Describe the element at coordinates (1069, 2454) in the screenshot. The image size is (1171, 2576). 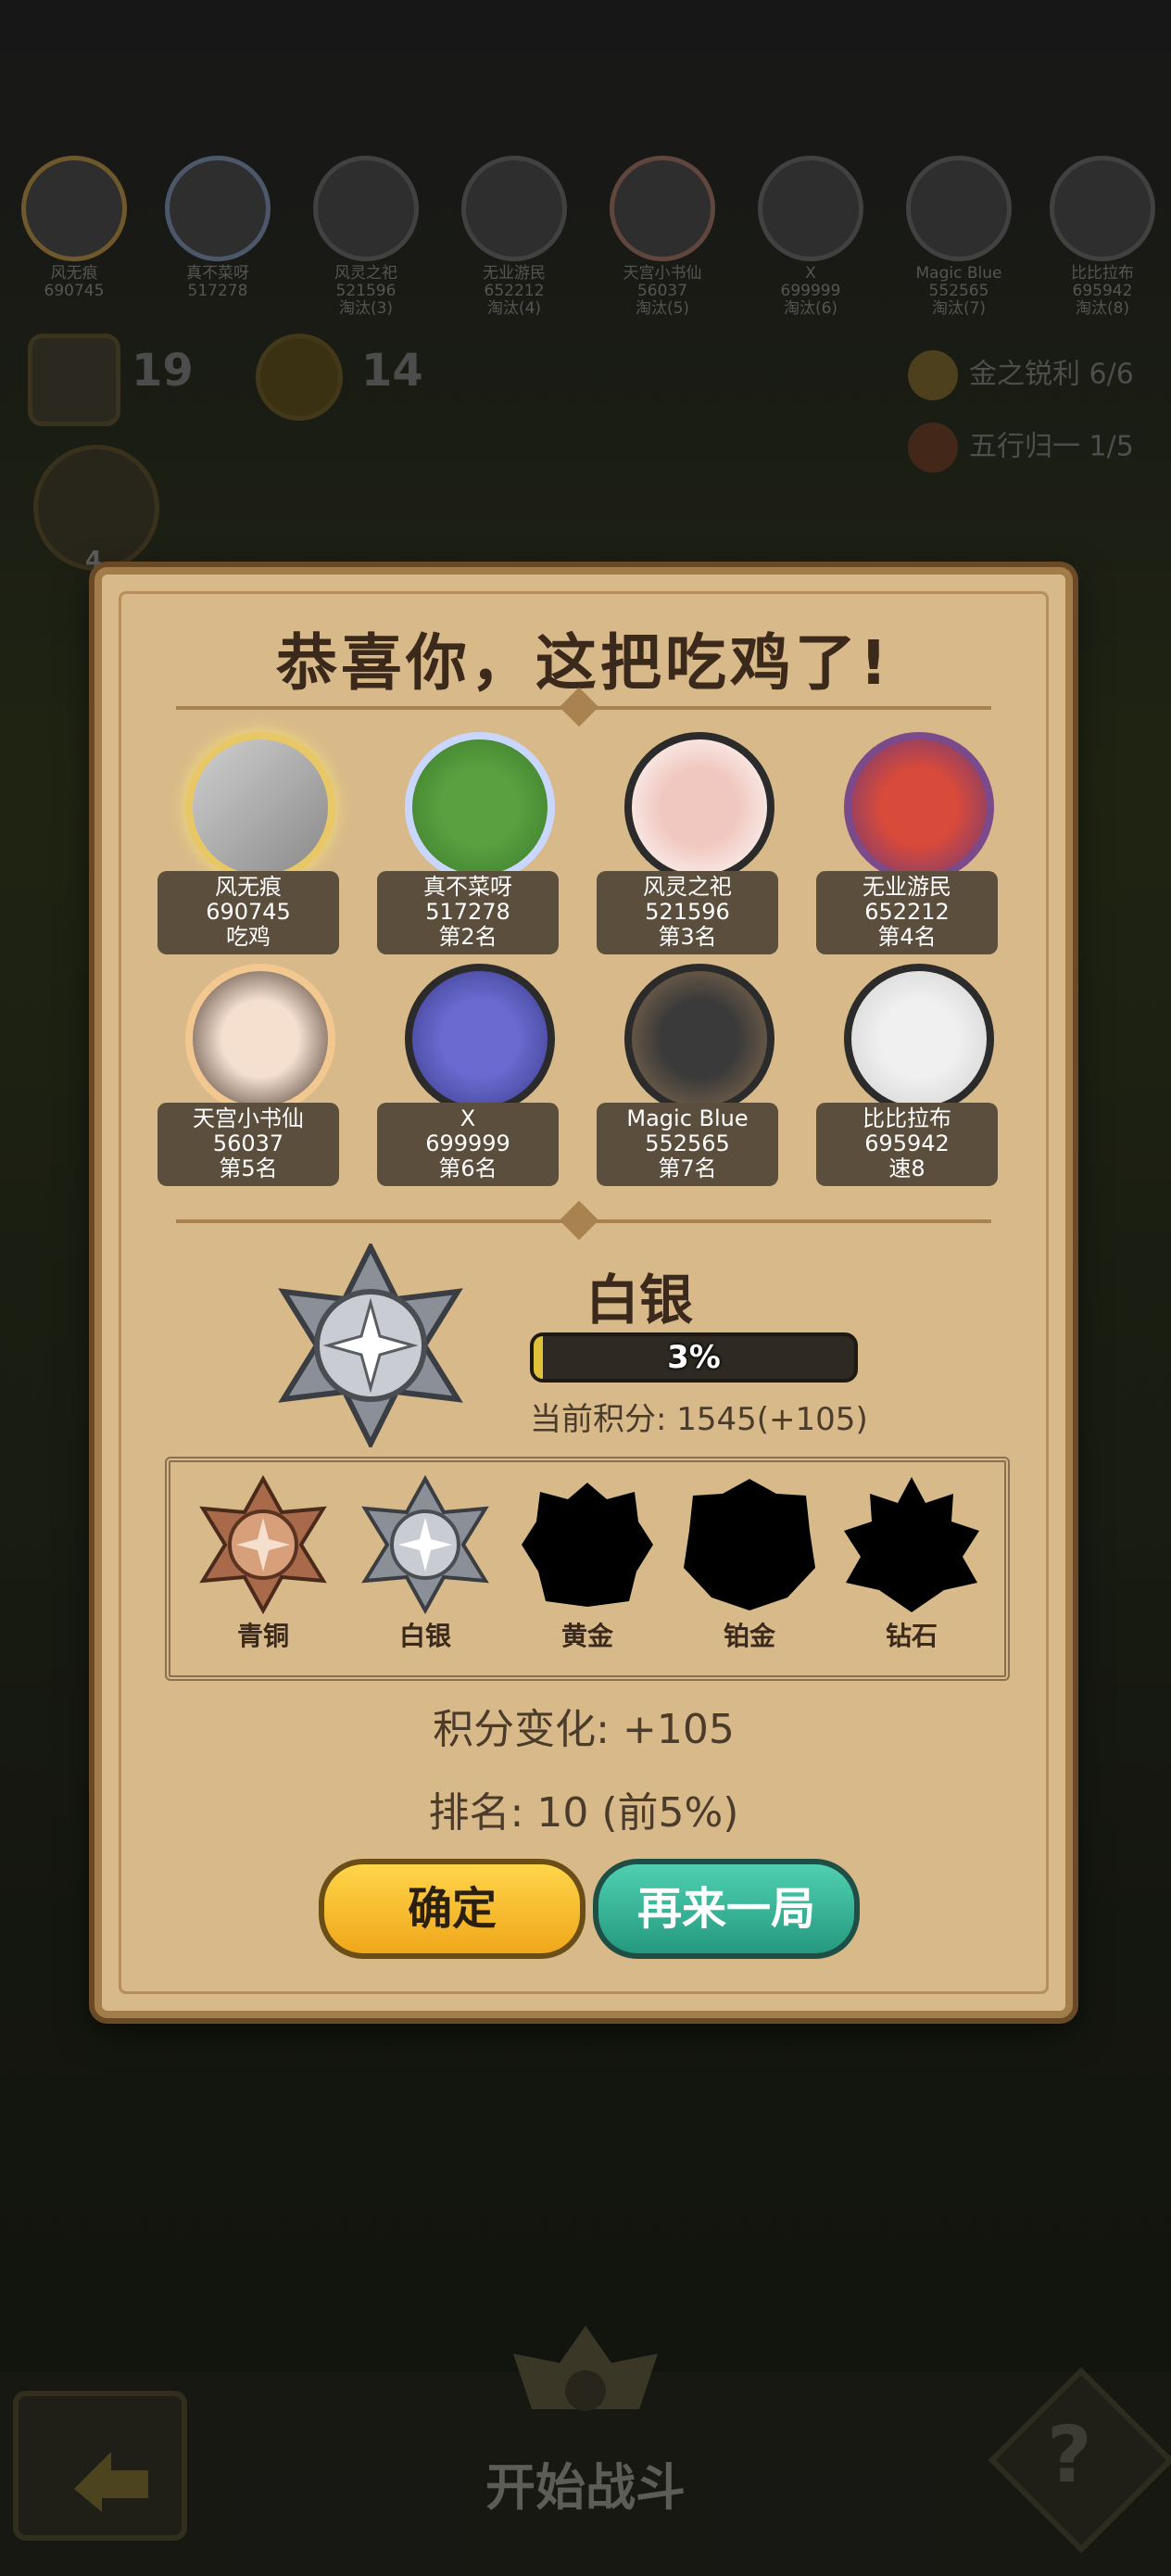
I see `question-mark-icon: ?` at that location.